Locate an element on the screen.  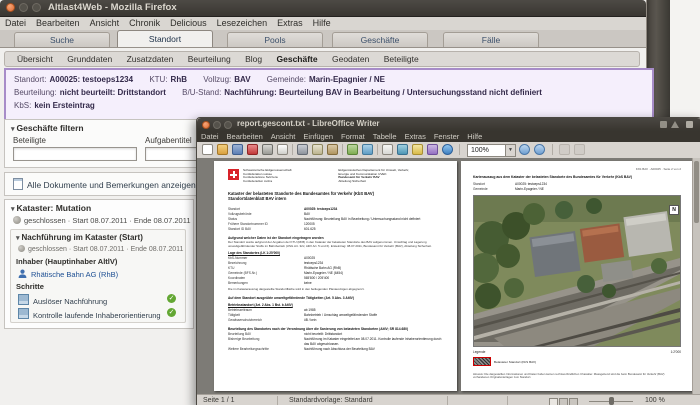
swiss-flag-icon is located at coordinates (233, 174).